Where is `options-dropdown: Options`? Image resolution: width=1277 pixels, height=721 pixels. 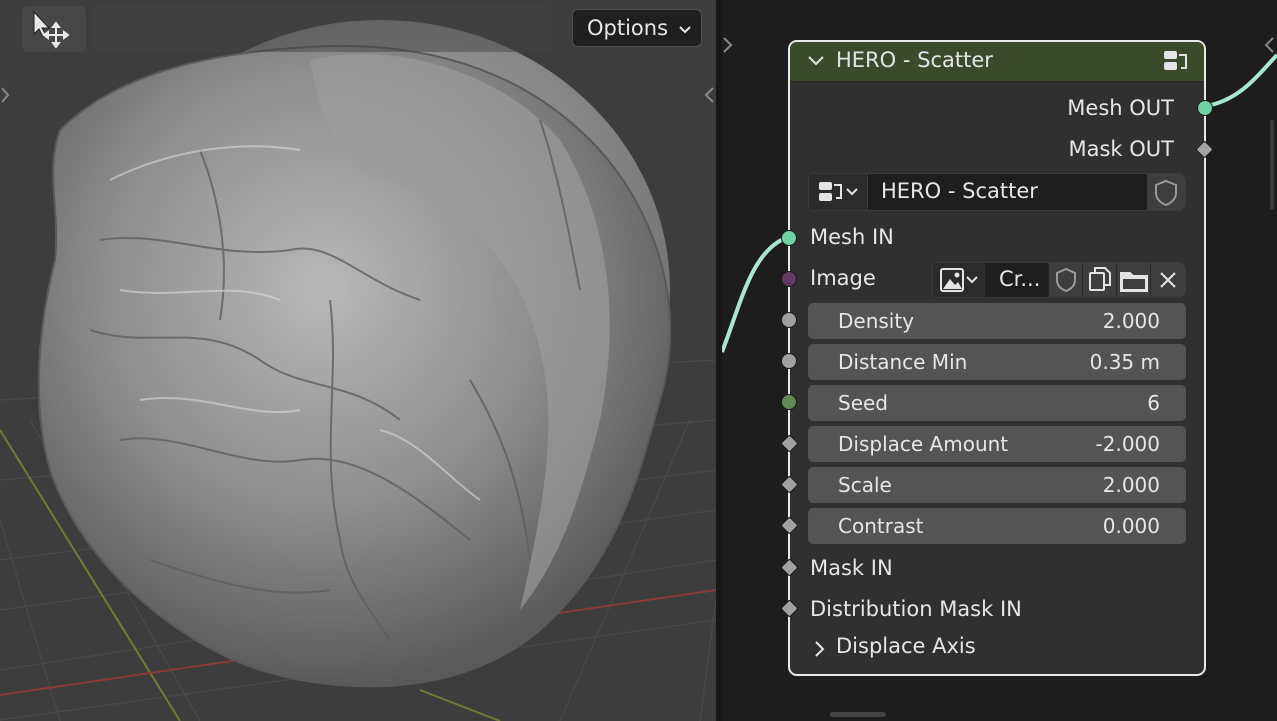
options-dropdown: Options is located at coordinates (637, 28).